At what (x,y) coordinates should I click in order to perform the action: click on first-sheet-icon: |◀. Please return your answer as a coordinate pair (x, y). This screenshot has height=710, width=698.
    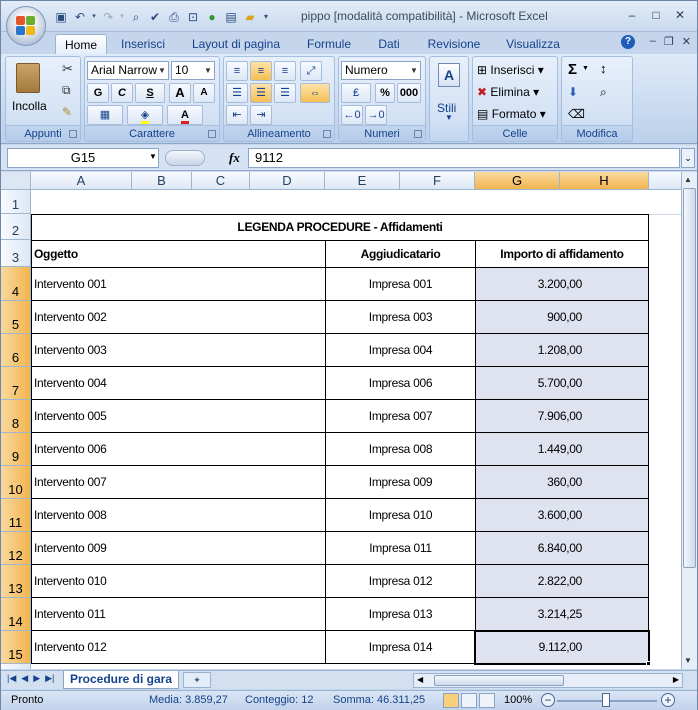
    Looking at the image, I should click on (11, 678).